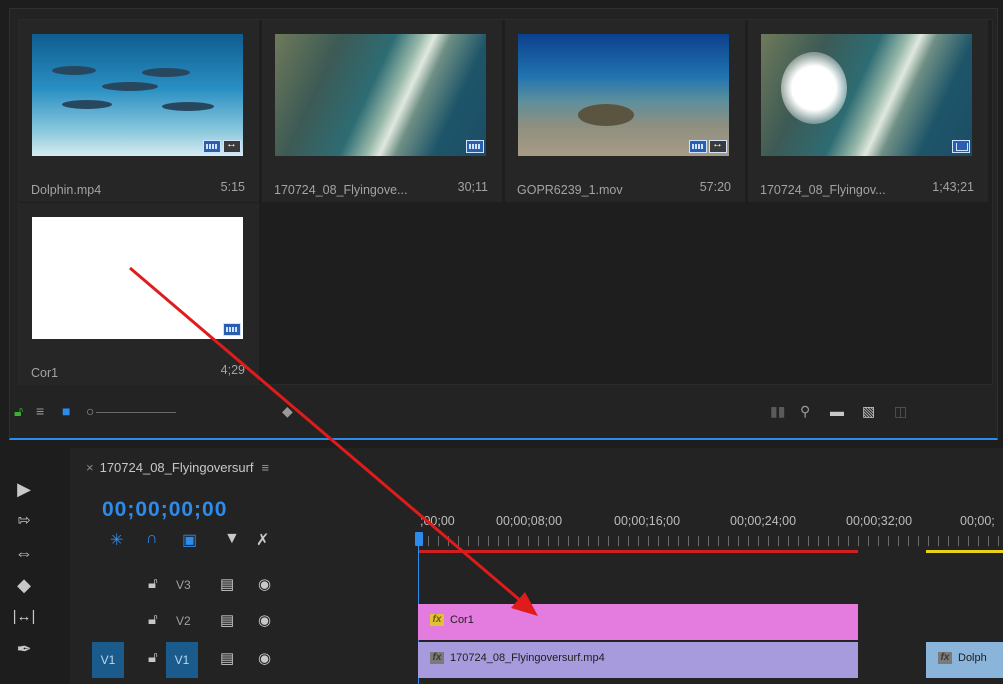 The width and height of the screenshot is (1003, 684). I want to click on clip-duration: 4;29, so click(232, 370).